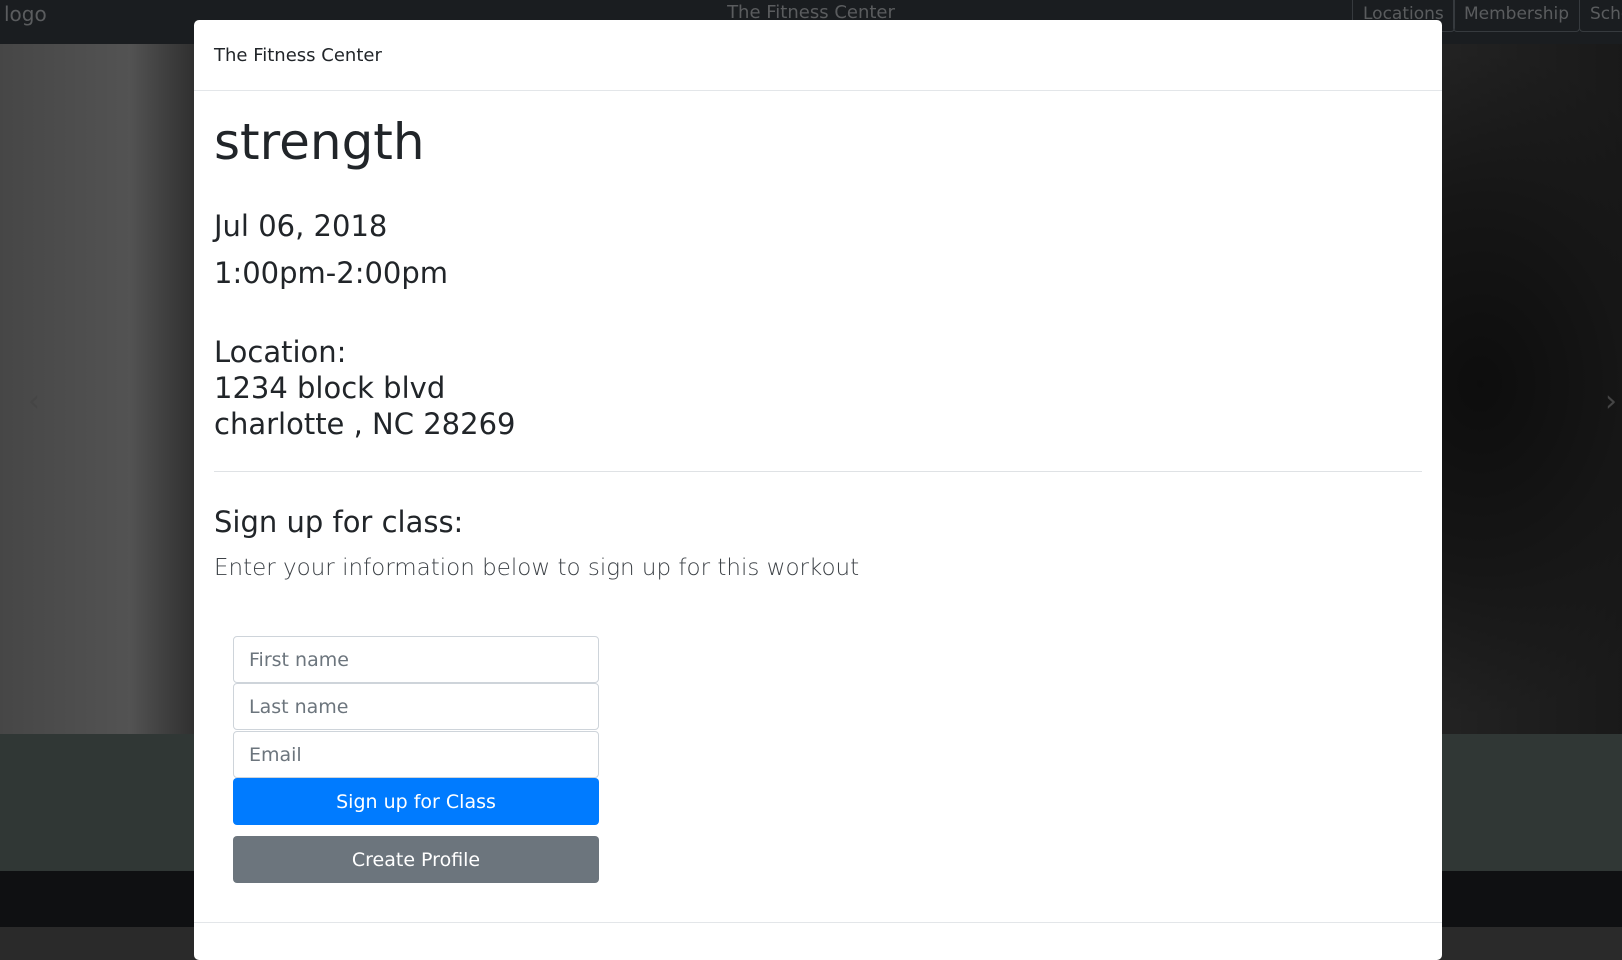  What do you see at coordinates (416, 706) in the screenshot?
I see `last-name-input` at bounding box center [416, 706].